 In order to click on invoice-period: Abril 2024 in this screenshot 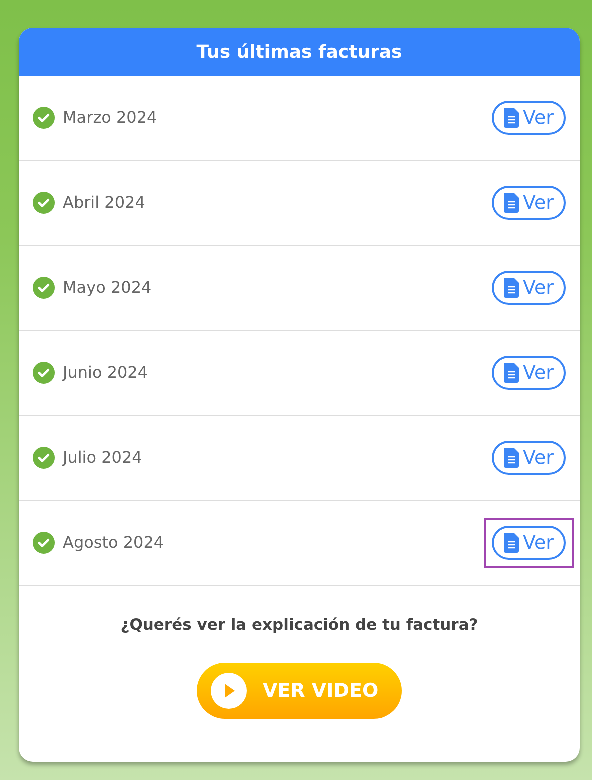, I will do `click(104, 203)`.